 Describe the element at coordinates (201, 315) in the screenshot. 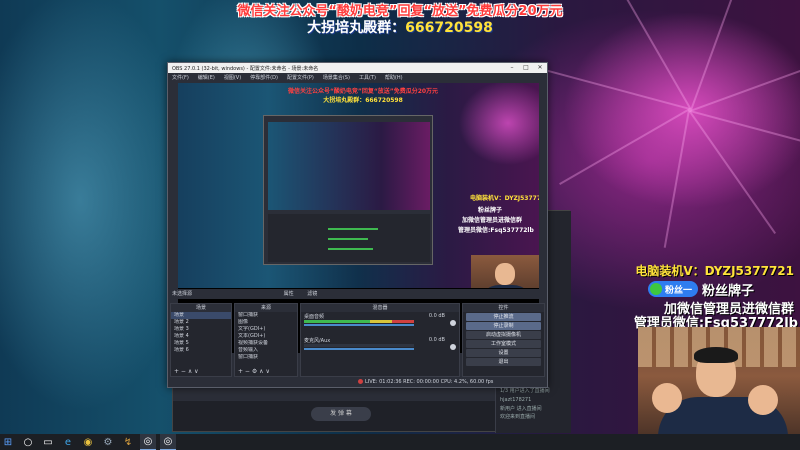

I see `scene-item: 场景` at that location.